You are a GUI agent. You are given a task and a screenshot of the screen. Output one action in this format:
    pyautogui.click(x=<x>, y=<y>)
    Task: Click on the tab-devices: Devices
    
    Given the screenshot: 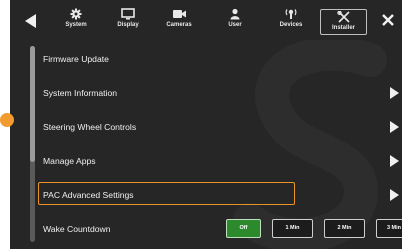 What is the action you would take?
    pyautogui.click(x=291, y=23)
    